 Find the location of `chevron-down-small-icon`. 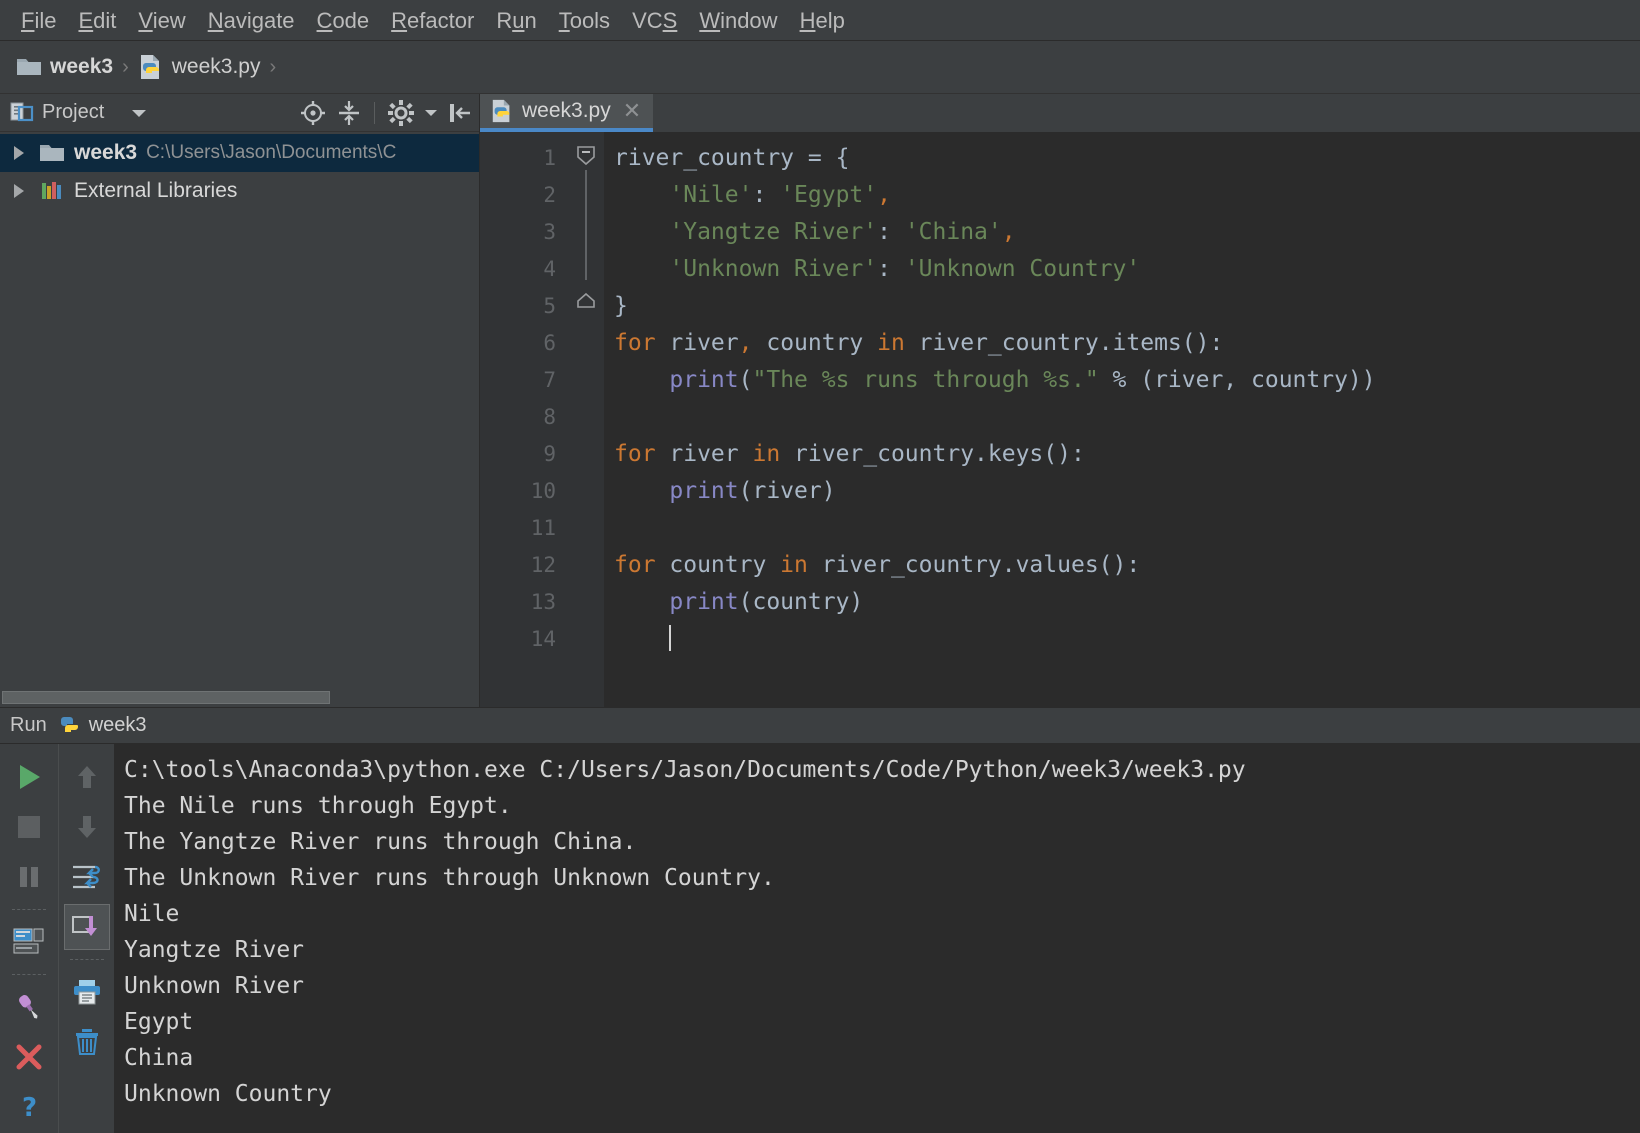

chevron-down-small-icon is located at coordinates (431, 113).